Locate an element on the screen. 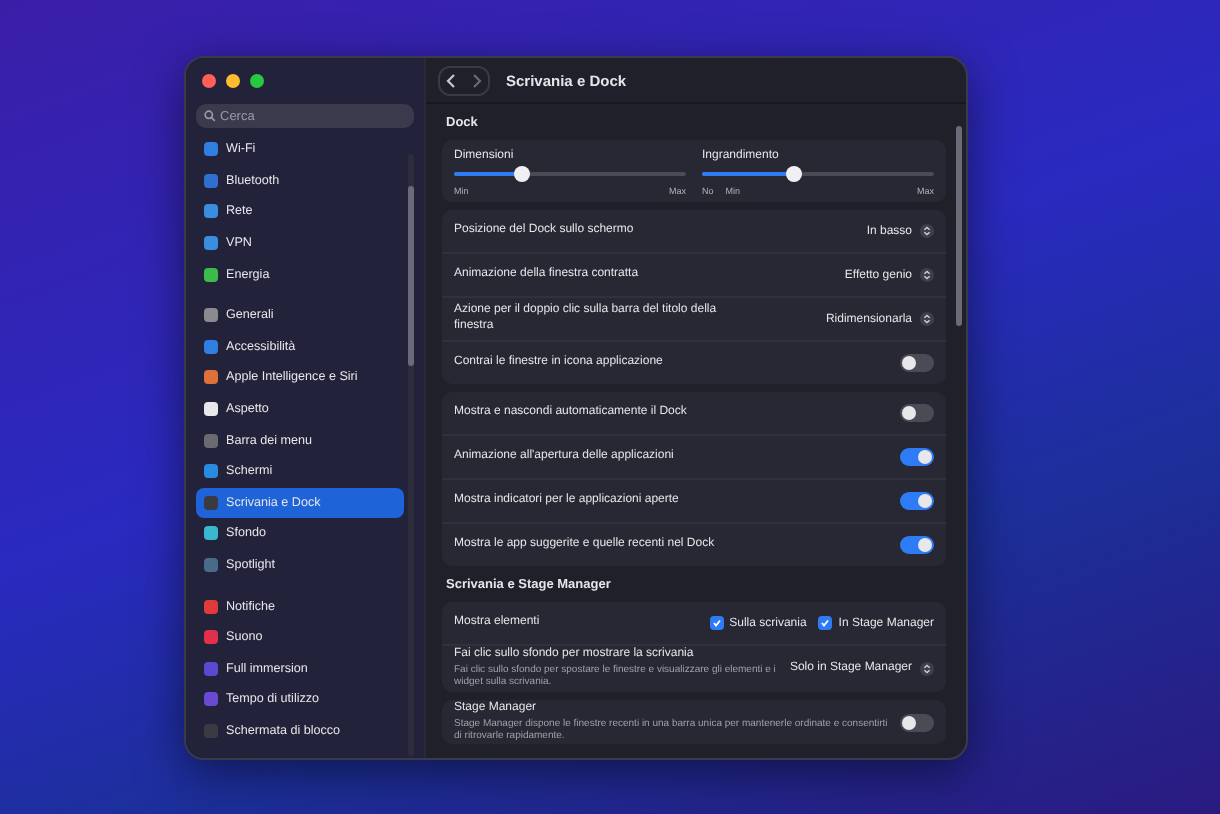  zoom-button is located at coordinates (257, 81).